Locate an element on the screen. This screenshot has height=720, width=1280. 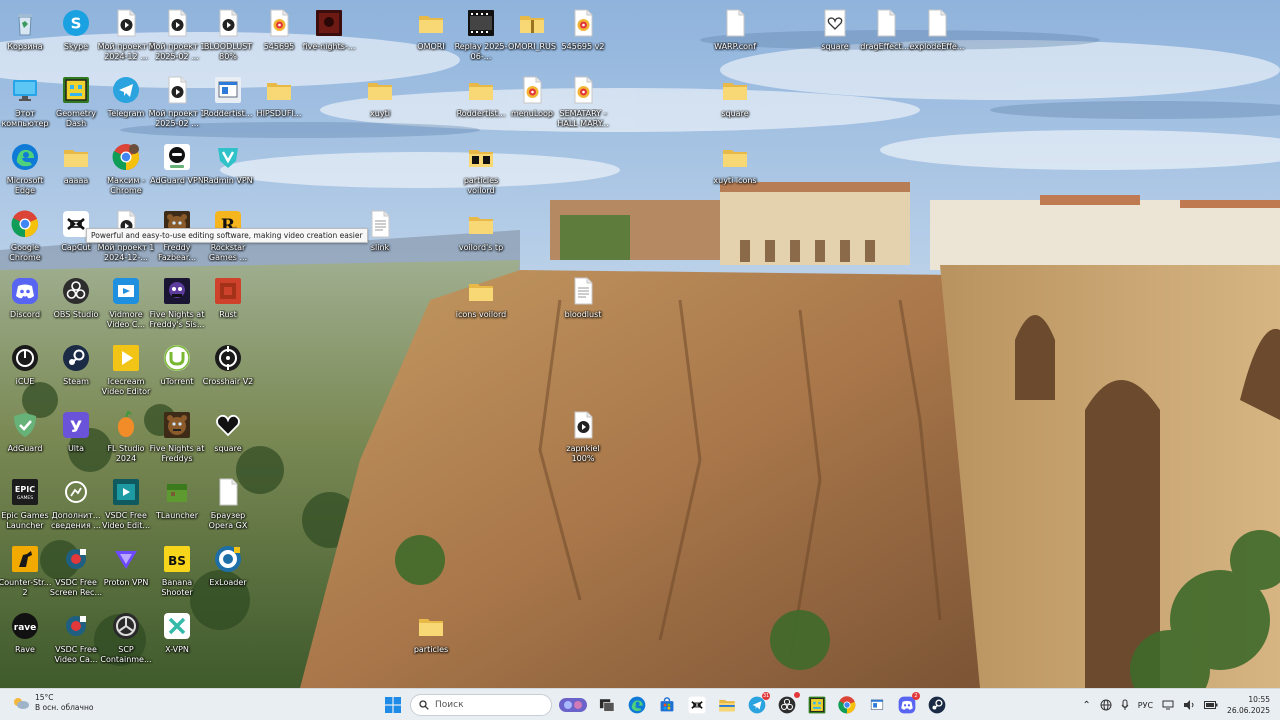
desktop-icon: particles voilord is located at coordinates (481, 170).